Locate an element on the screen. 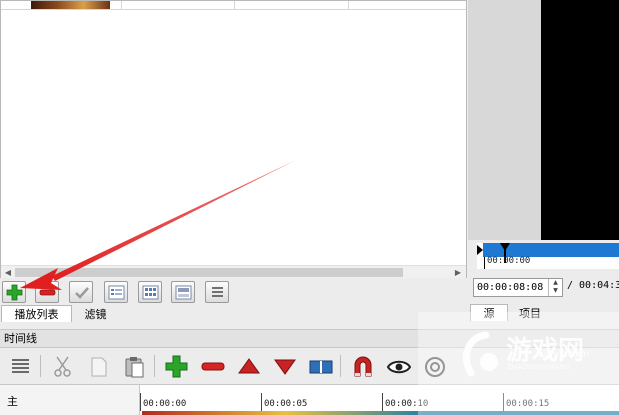 This screenshot has height=415, width=619. menu-button is located at coordinates (217, 292).